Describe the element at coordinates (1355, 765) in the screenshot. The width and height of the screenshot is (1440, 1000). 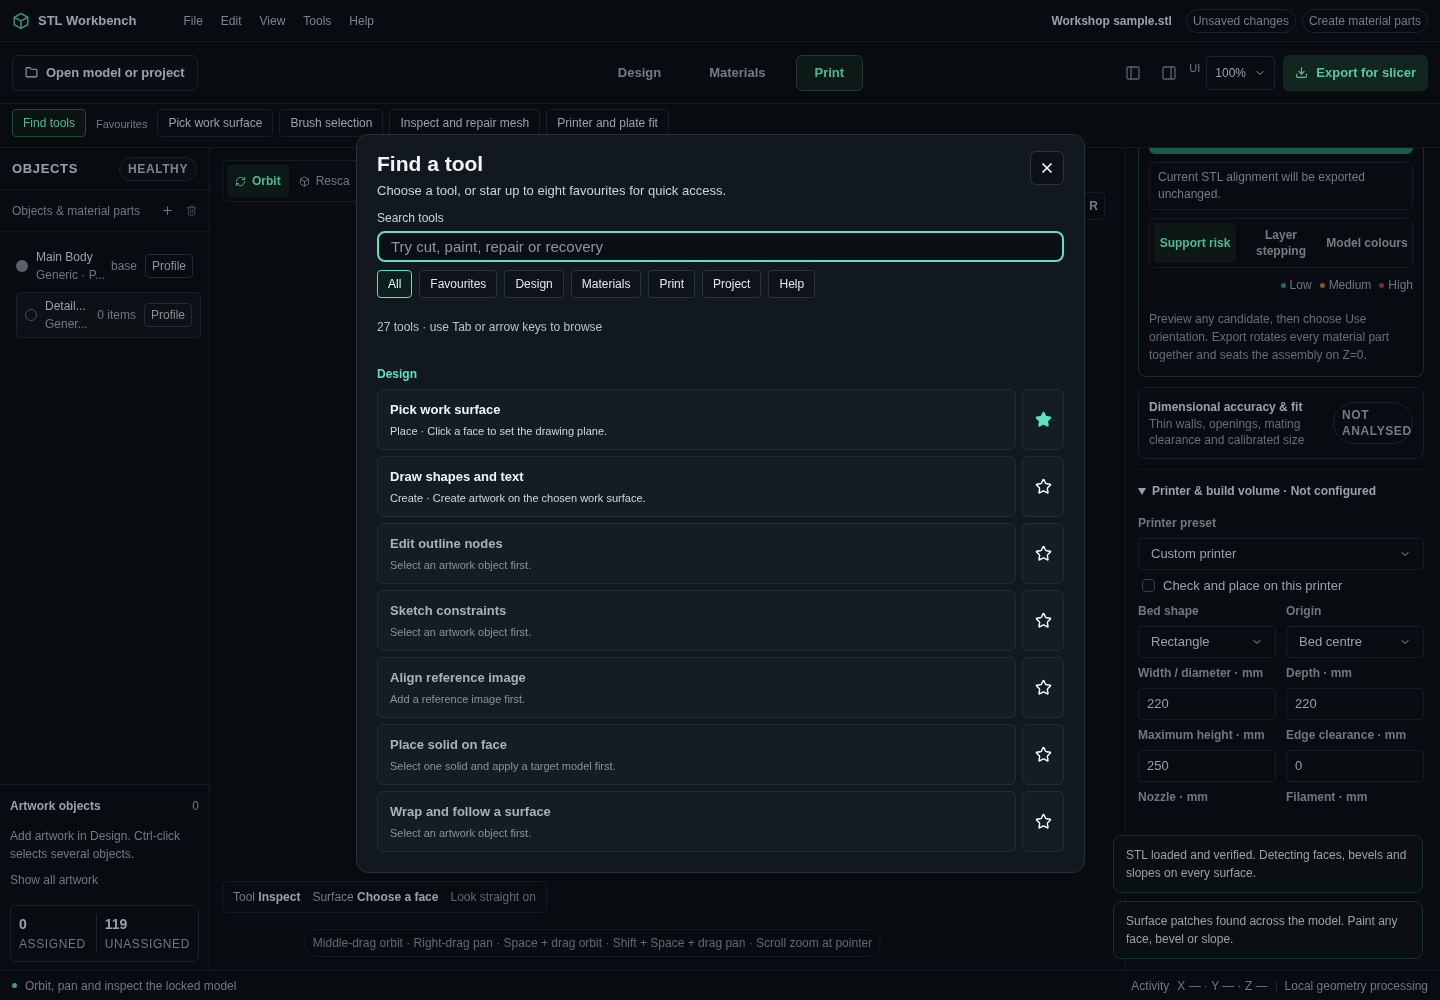
I see `number-field: 0` at that location.